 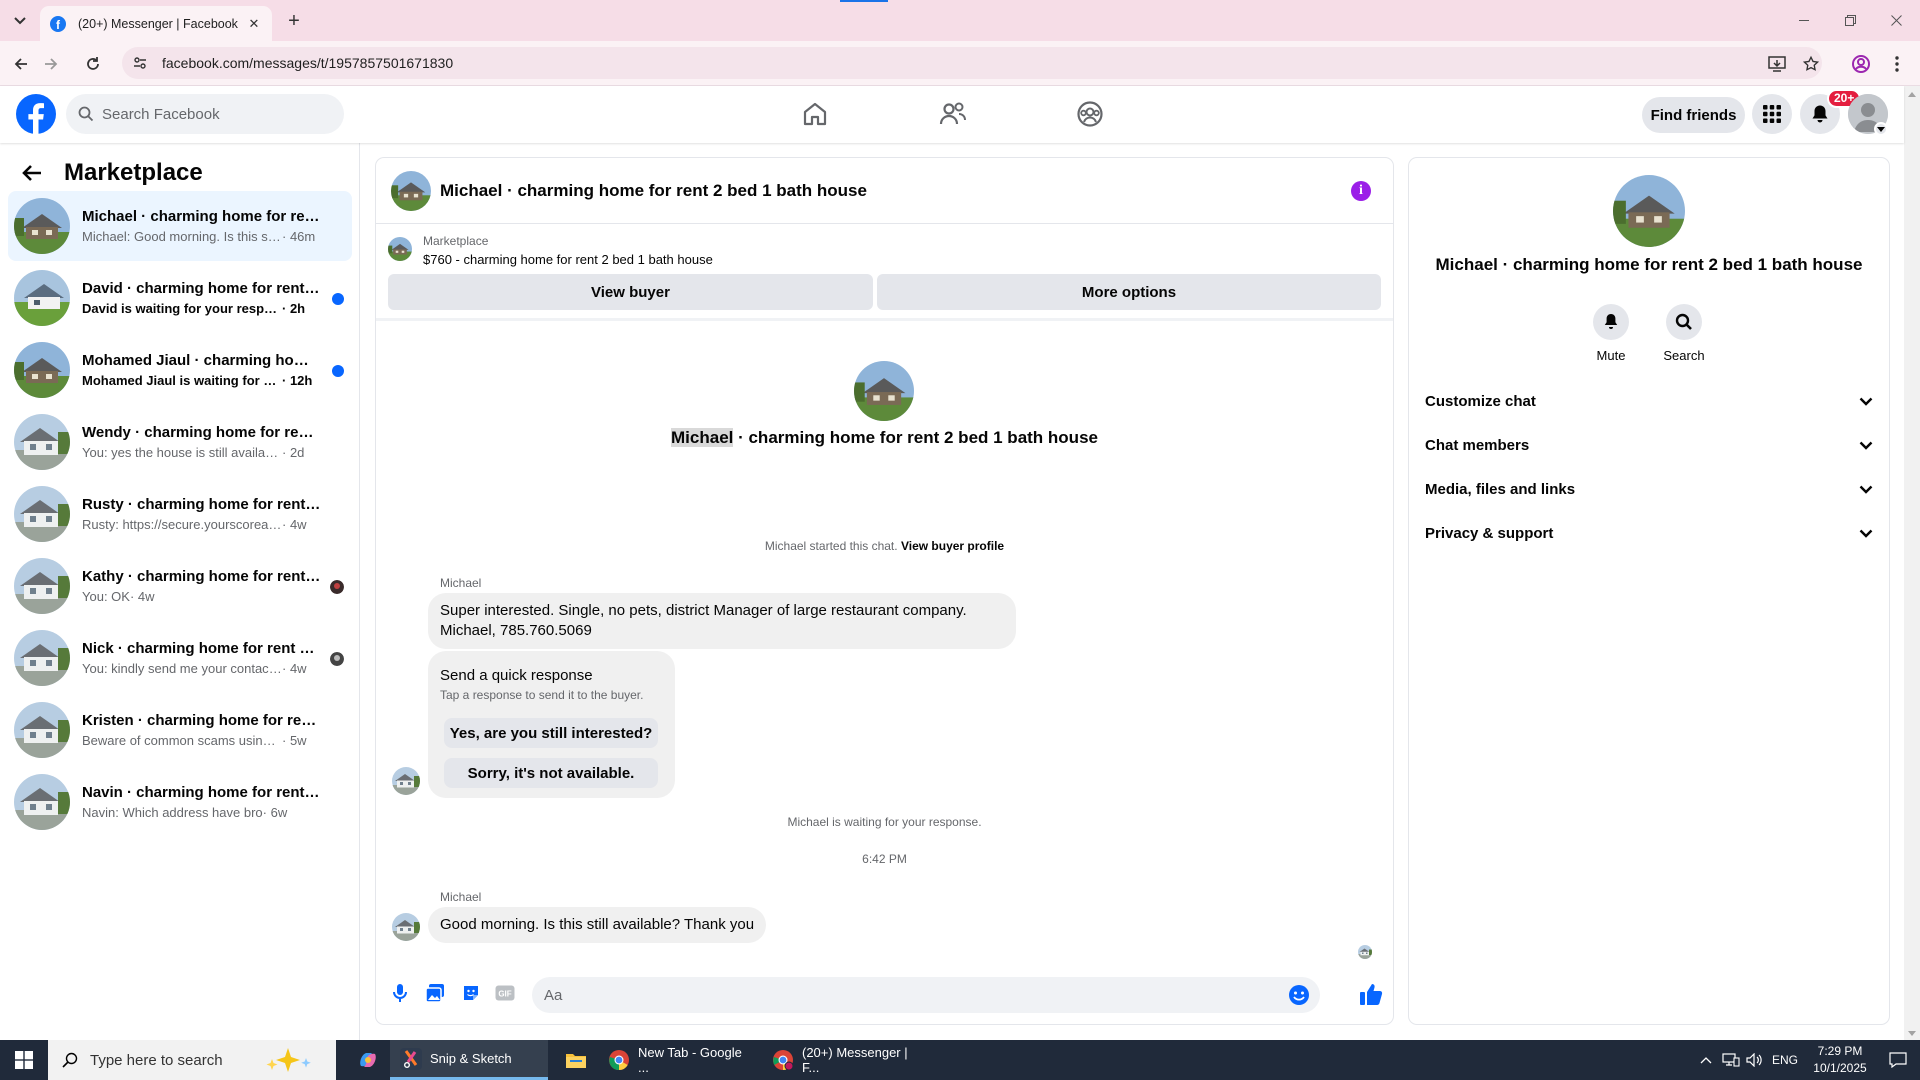 I want to click on conversation-time: · 2d, so click(x=293, y=452).